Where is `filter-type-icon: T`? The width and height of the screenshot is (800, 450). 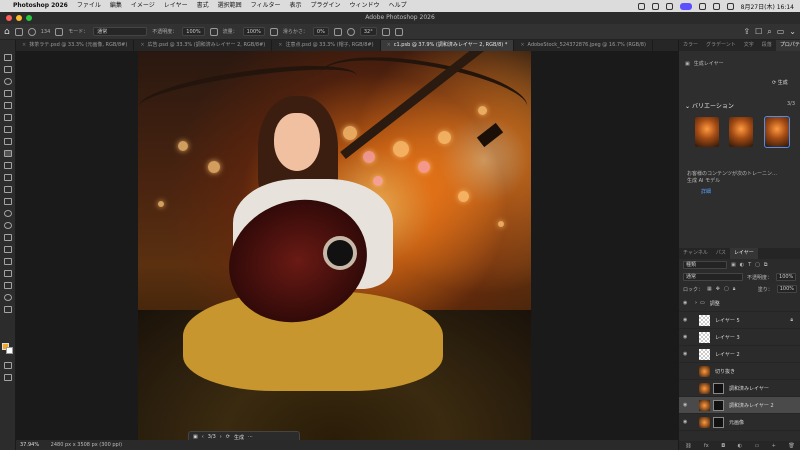
filter-type-icon: T is located at coordinates (749, 265).